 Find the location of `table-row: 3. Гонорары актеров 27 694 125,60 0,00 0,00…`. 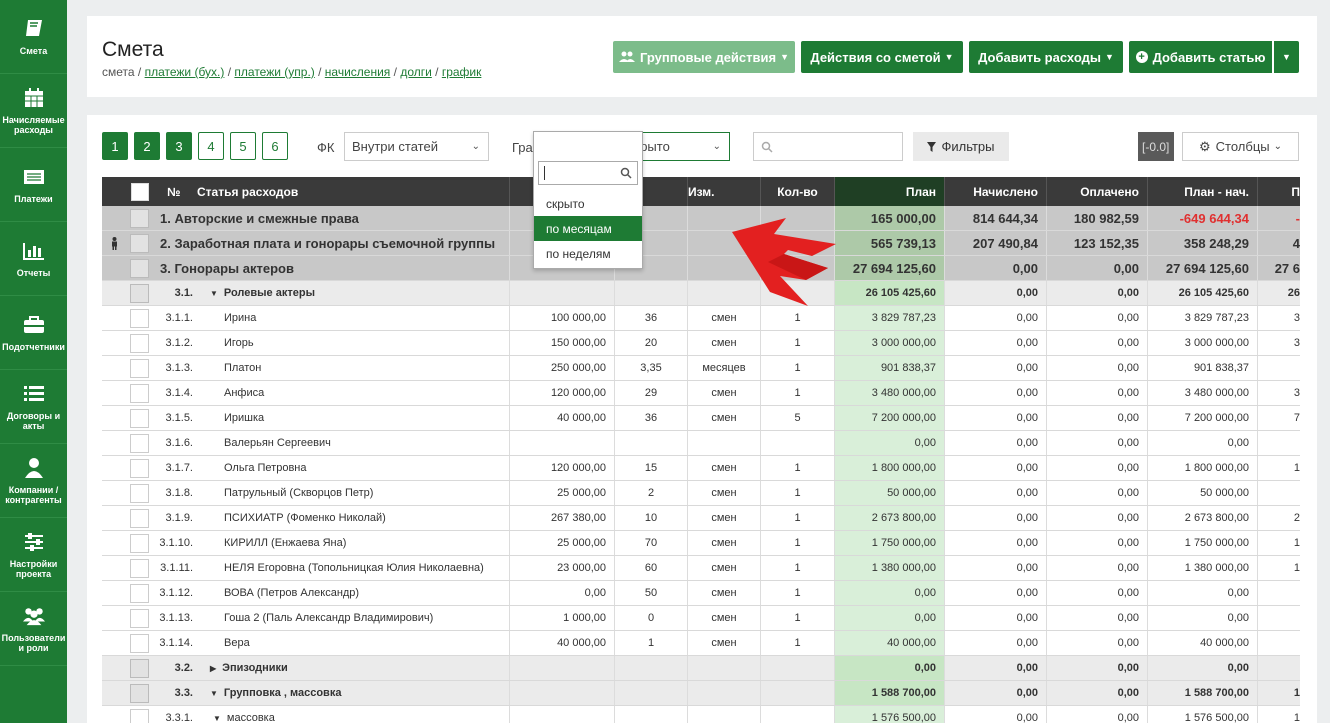

table-row: 3. Гонорары актеров 27 694 125,60 0,00 0,00… is located at coordinates (701, 268).